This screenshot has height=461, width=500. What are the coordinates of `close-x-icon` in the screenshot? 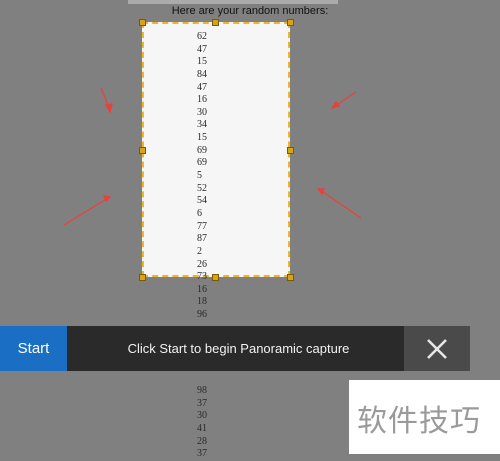 It's located at (437, 348).